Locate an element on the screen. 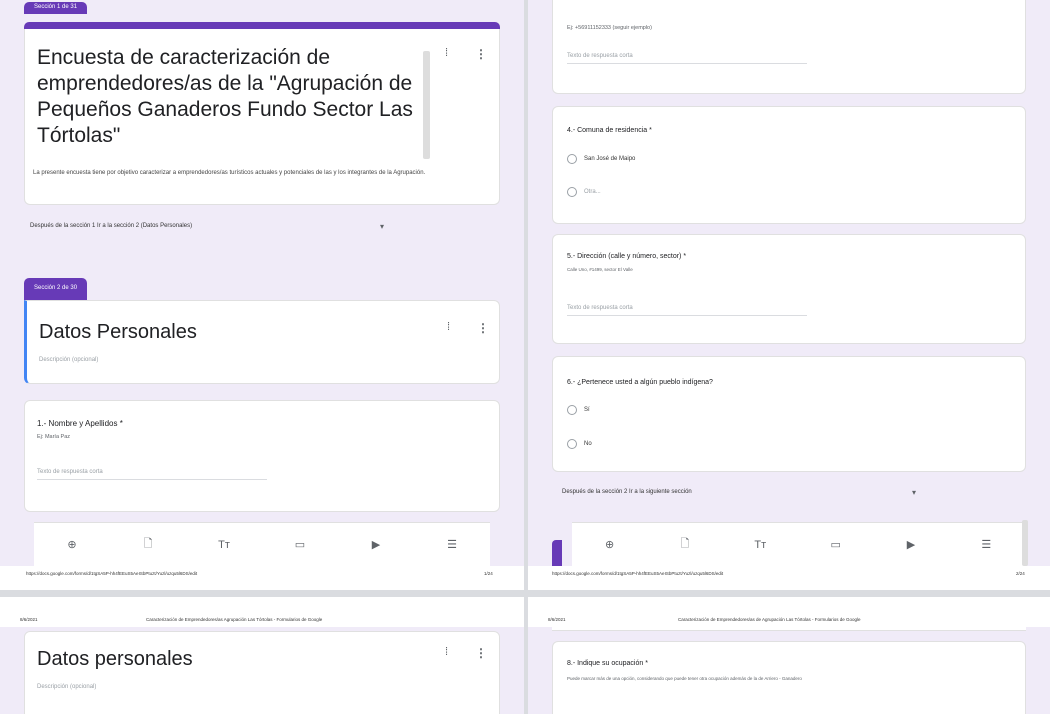 The image size is (1050, 714). question-5-hint: Calle Uno, #1499, sector El Valle is located at coordinates (600, 269).